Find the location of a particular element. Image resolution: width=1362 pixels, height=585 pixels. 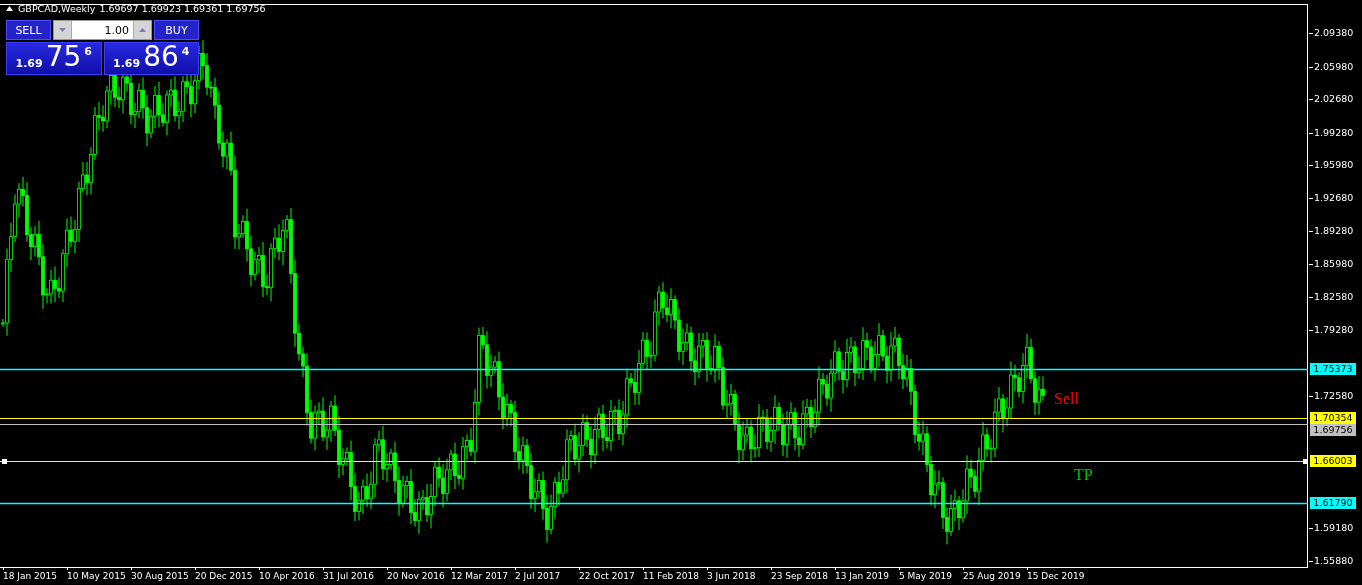

price-axis-label: 1.55880 is located at coordinates (1331, 561).